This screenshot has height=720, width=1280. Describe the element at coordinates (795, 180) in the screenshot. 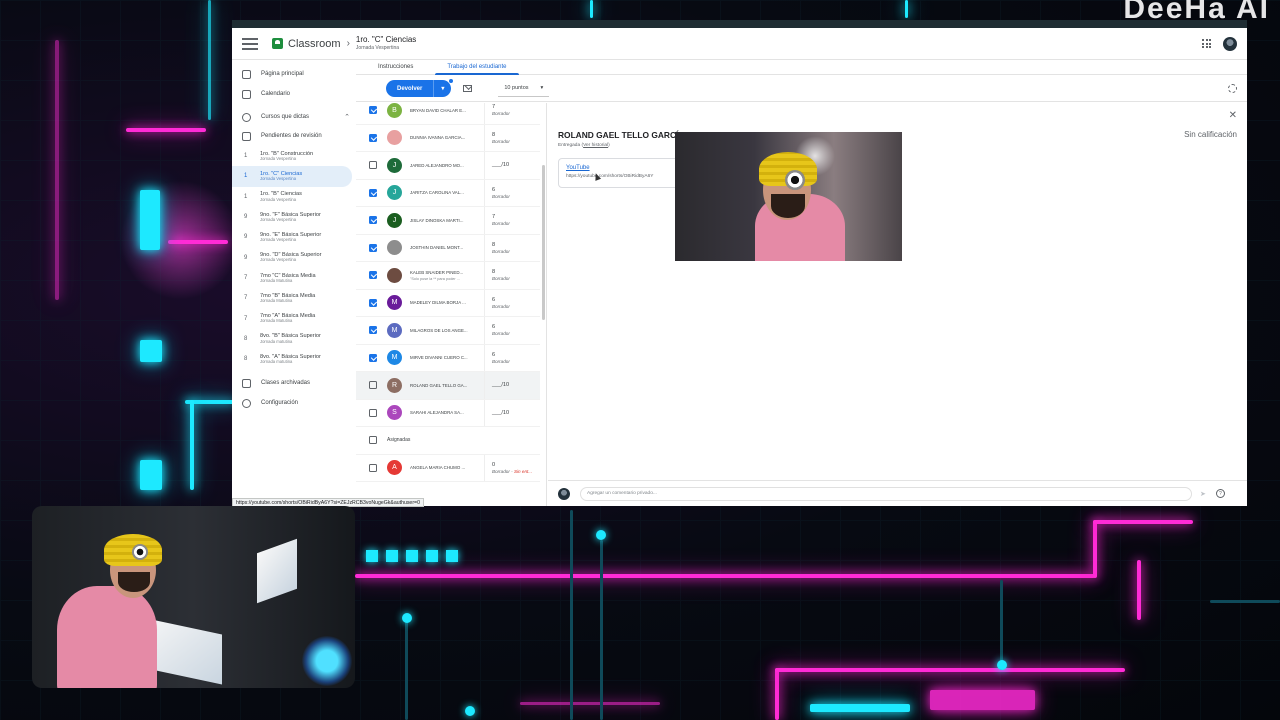

I see `hat-goggle` at that location.